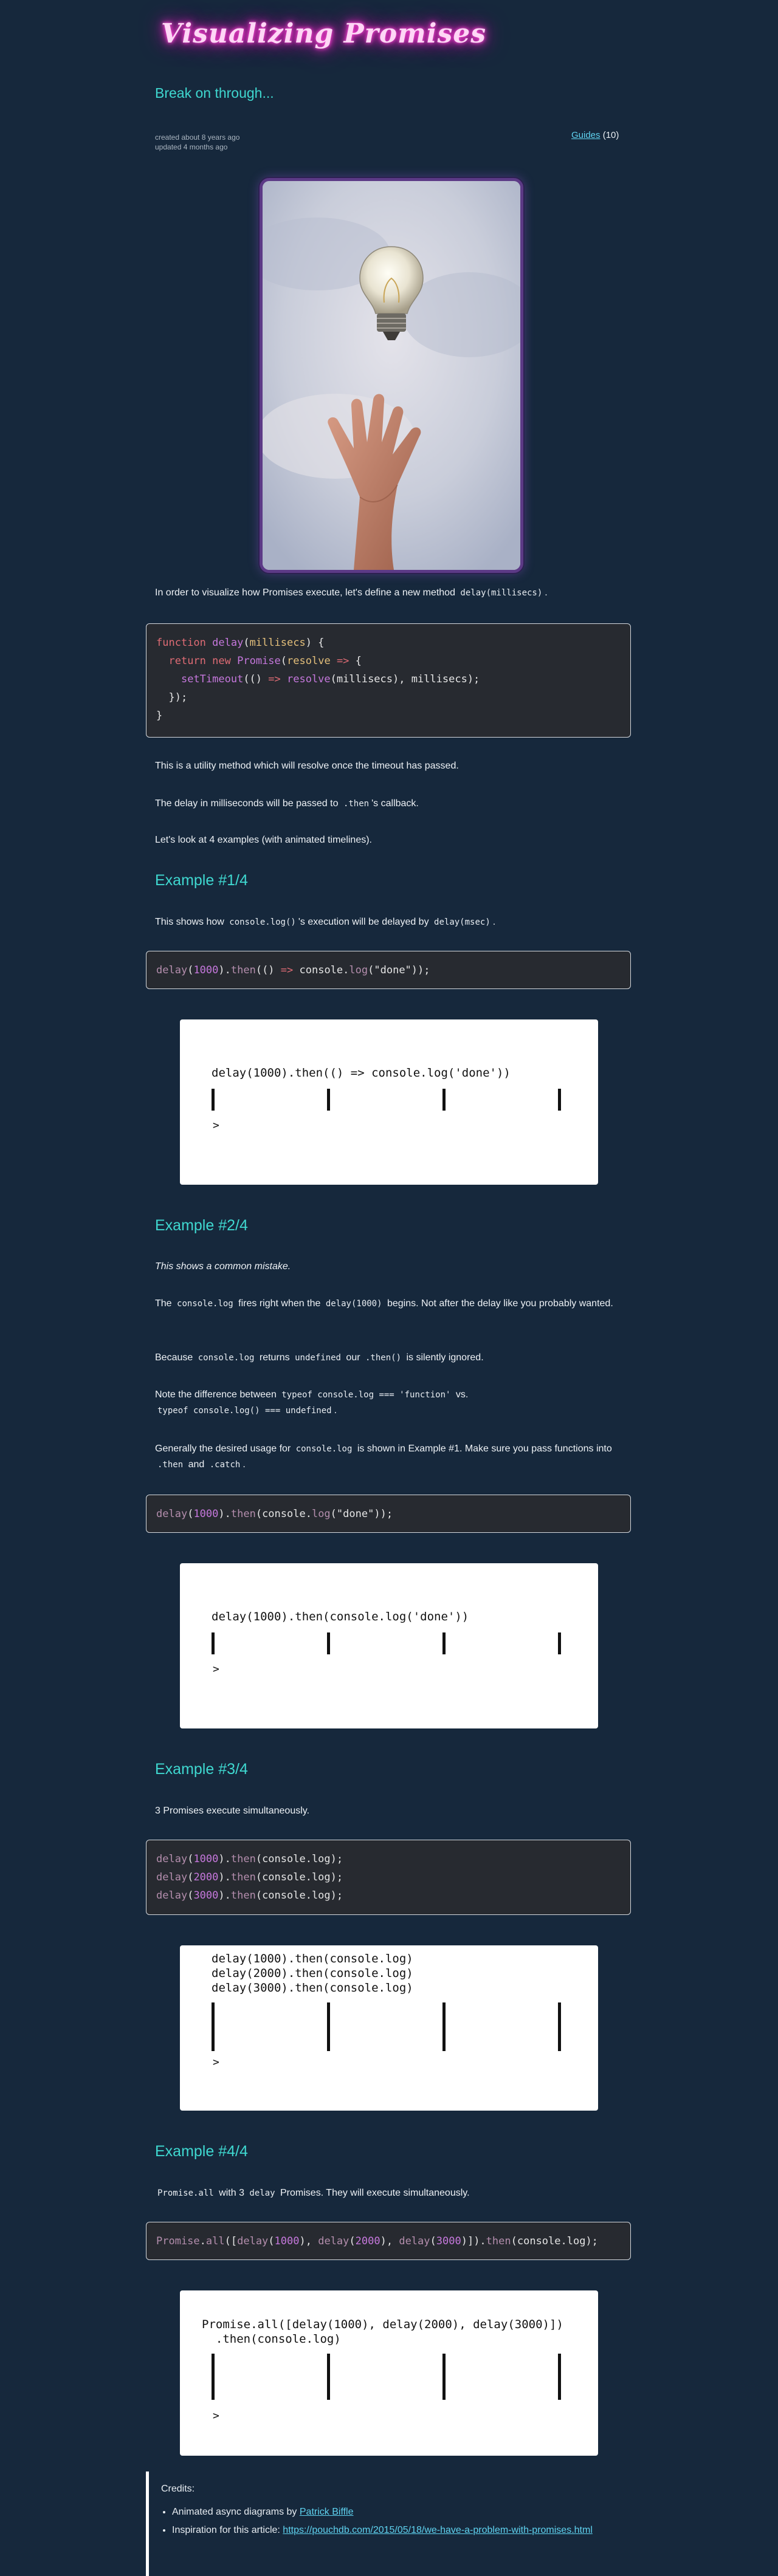  I want to click on hero-image, so click(391, 375).